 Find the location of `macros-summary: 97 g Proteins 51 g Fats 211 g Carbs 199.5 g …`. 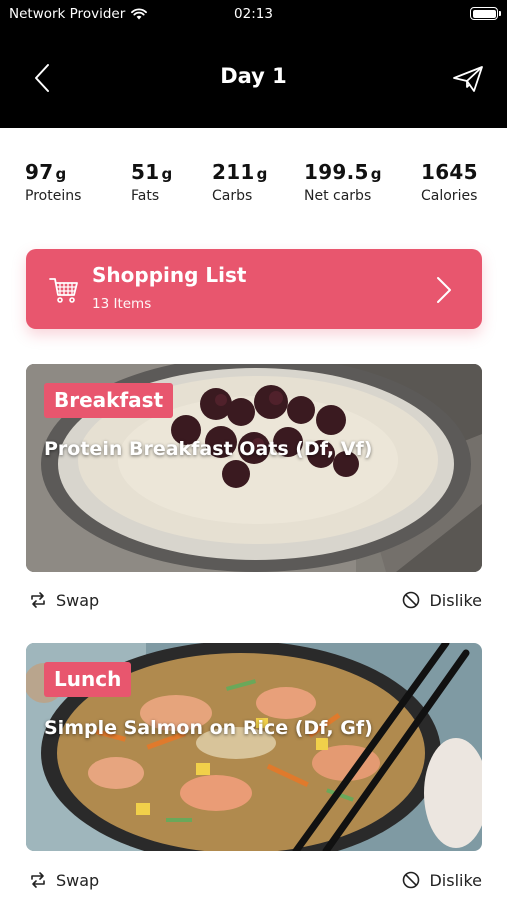

macros-summary: 97 g Proteins 51 g Fats 211 g Carbs 199.5 g … is located at coordinates (254, 186).